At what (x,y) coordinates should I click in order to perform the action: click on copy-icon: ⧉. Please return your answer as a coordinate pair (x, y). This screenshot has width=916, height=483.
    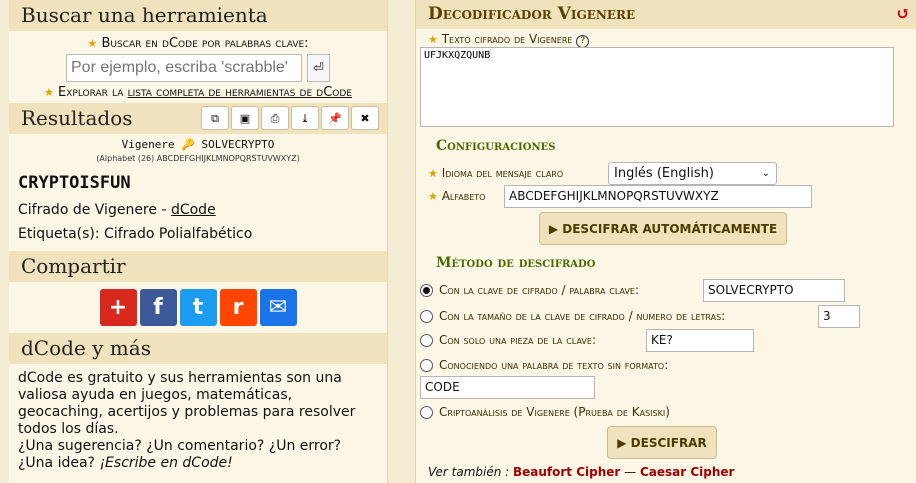
    Looking at the image, I should click on (215, 118).